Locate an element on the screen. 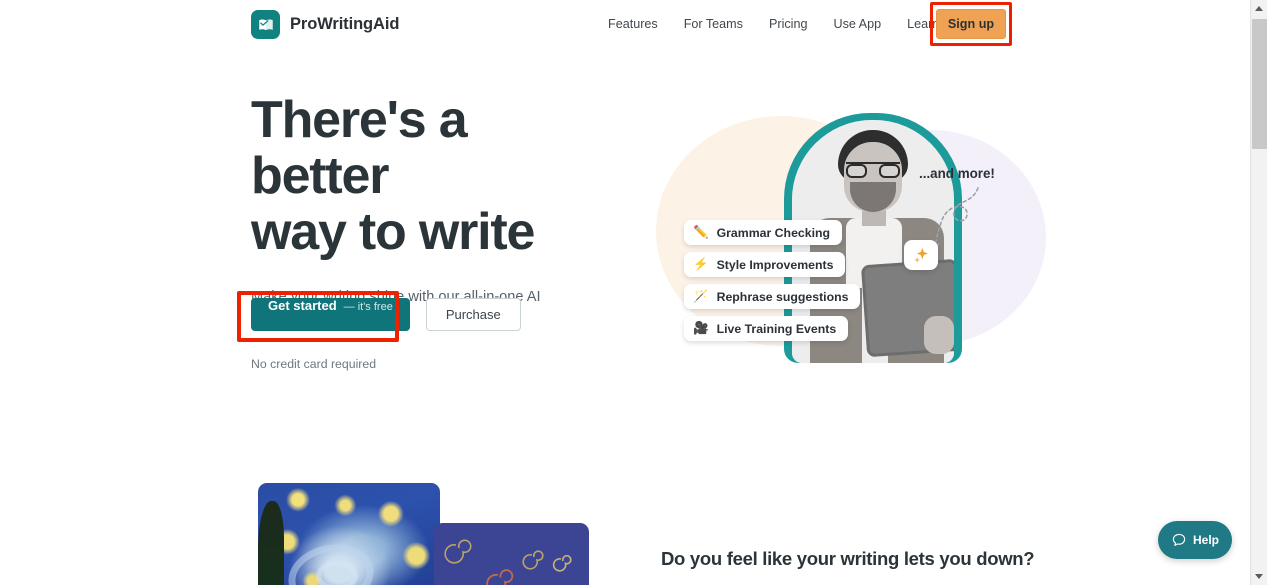 This screenshot has height=585, width=1267. scroll-down-button is located at coordinates (1259, 576).